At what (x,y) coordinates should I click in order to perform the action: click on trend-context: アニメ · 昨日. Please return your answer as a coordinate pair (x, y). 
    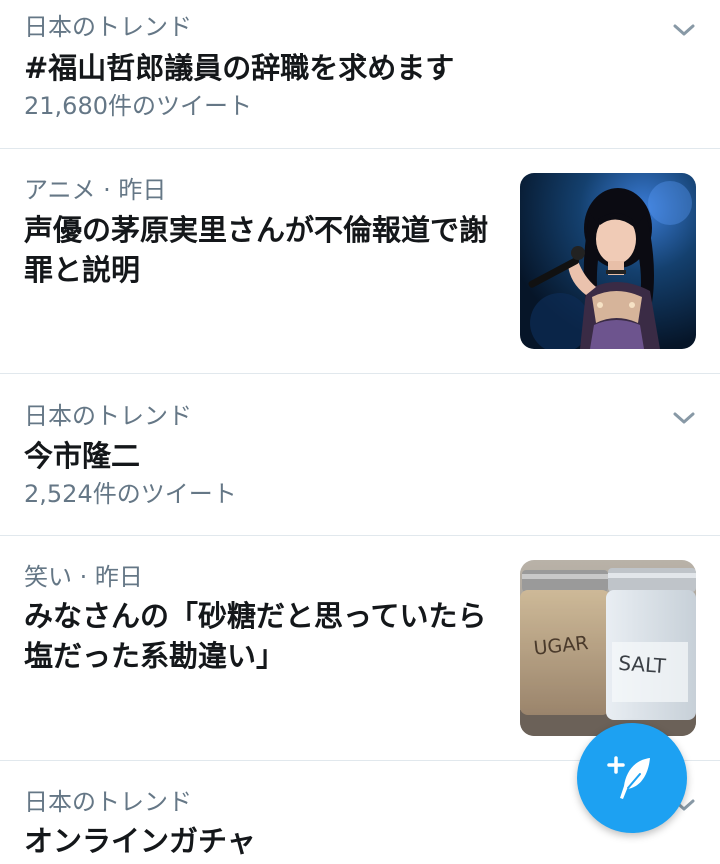
    Looking at the image, I should click on (95, 190).